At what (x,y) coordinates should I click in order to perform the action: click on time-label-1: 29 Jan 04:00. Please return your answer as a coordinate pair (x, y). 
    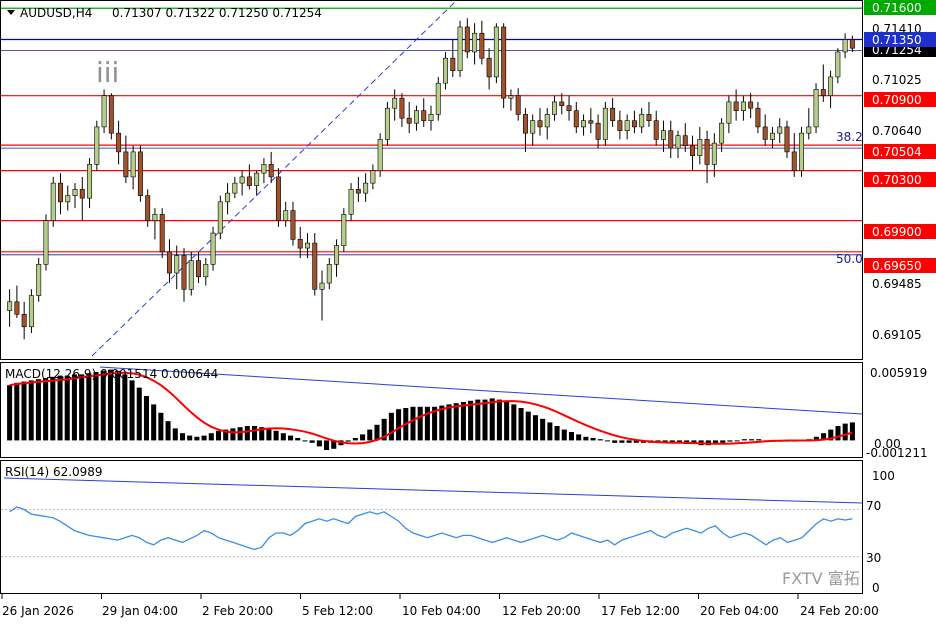
    Looking at the image, I should click on (140, 611).